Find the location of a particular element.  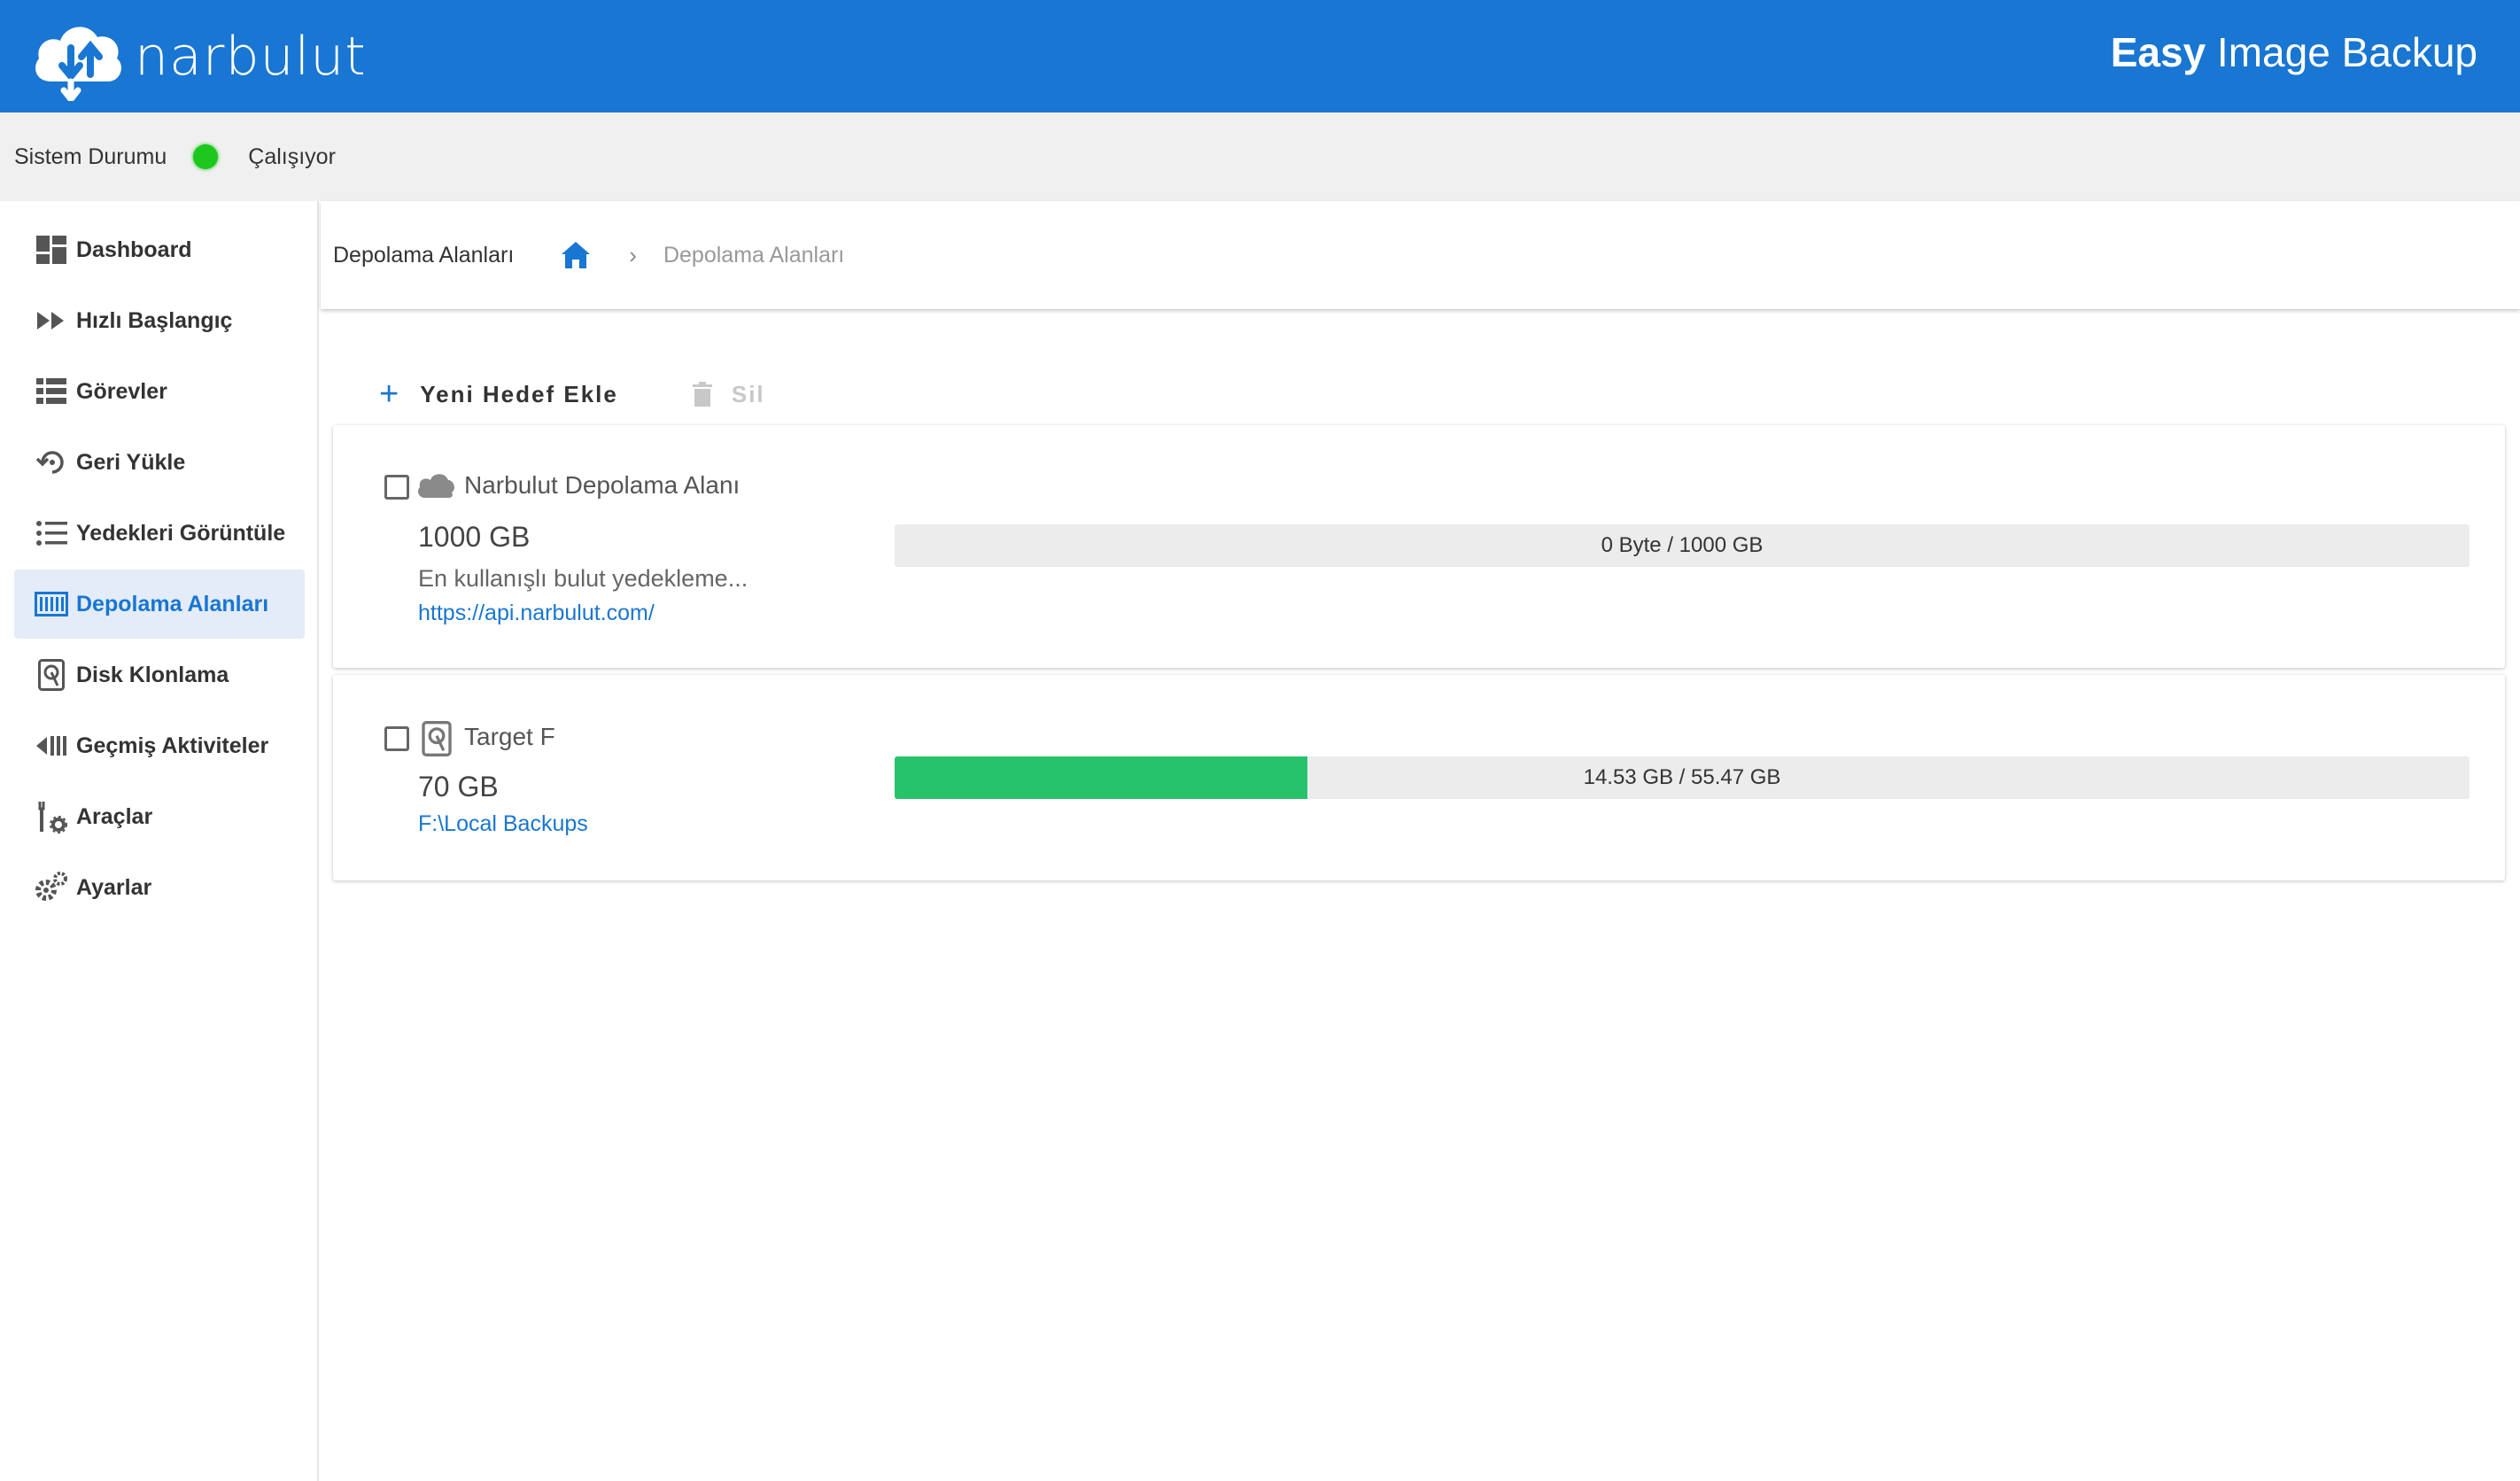

target-link: F:\Local Backups is located at coordinates (503, 824).